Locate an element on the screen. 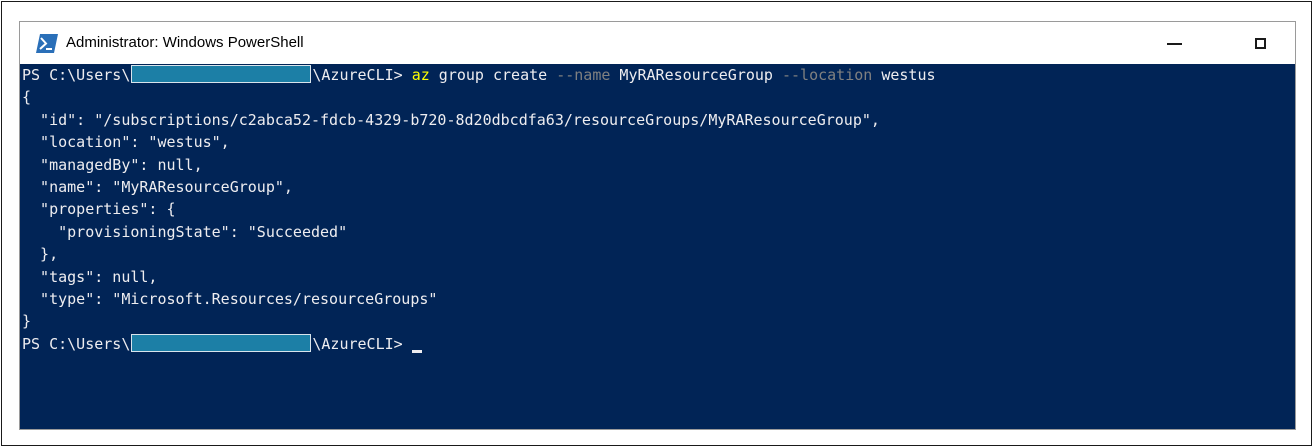 The width and height of the screenshot is (1315, 448). window-title: Administrator: Windows PowerShell is located at coordinates (185, 42).